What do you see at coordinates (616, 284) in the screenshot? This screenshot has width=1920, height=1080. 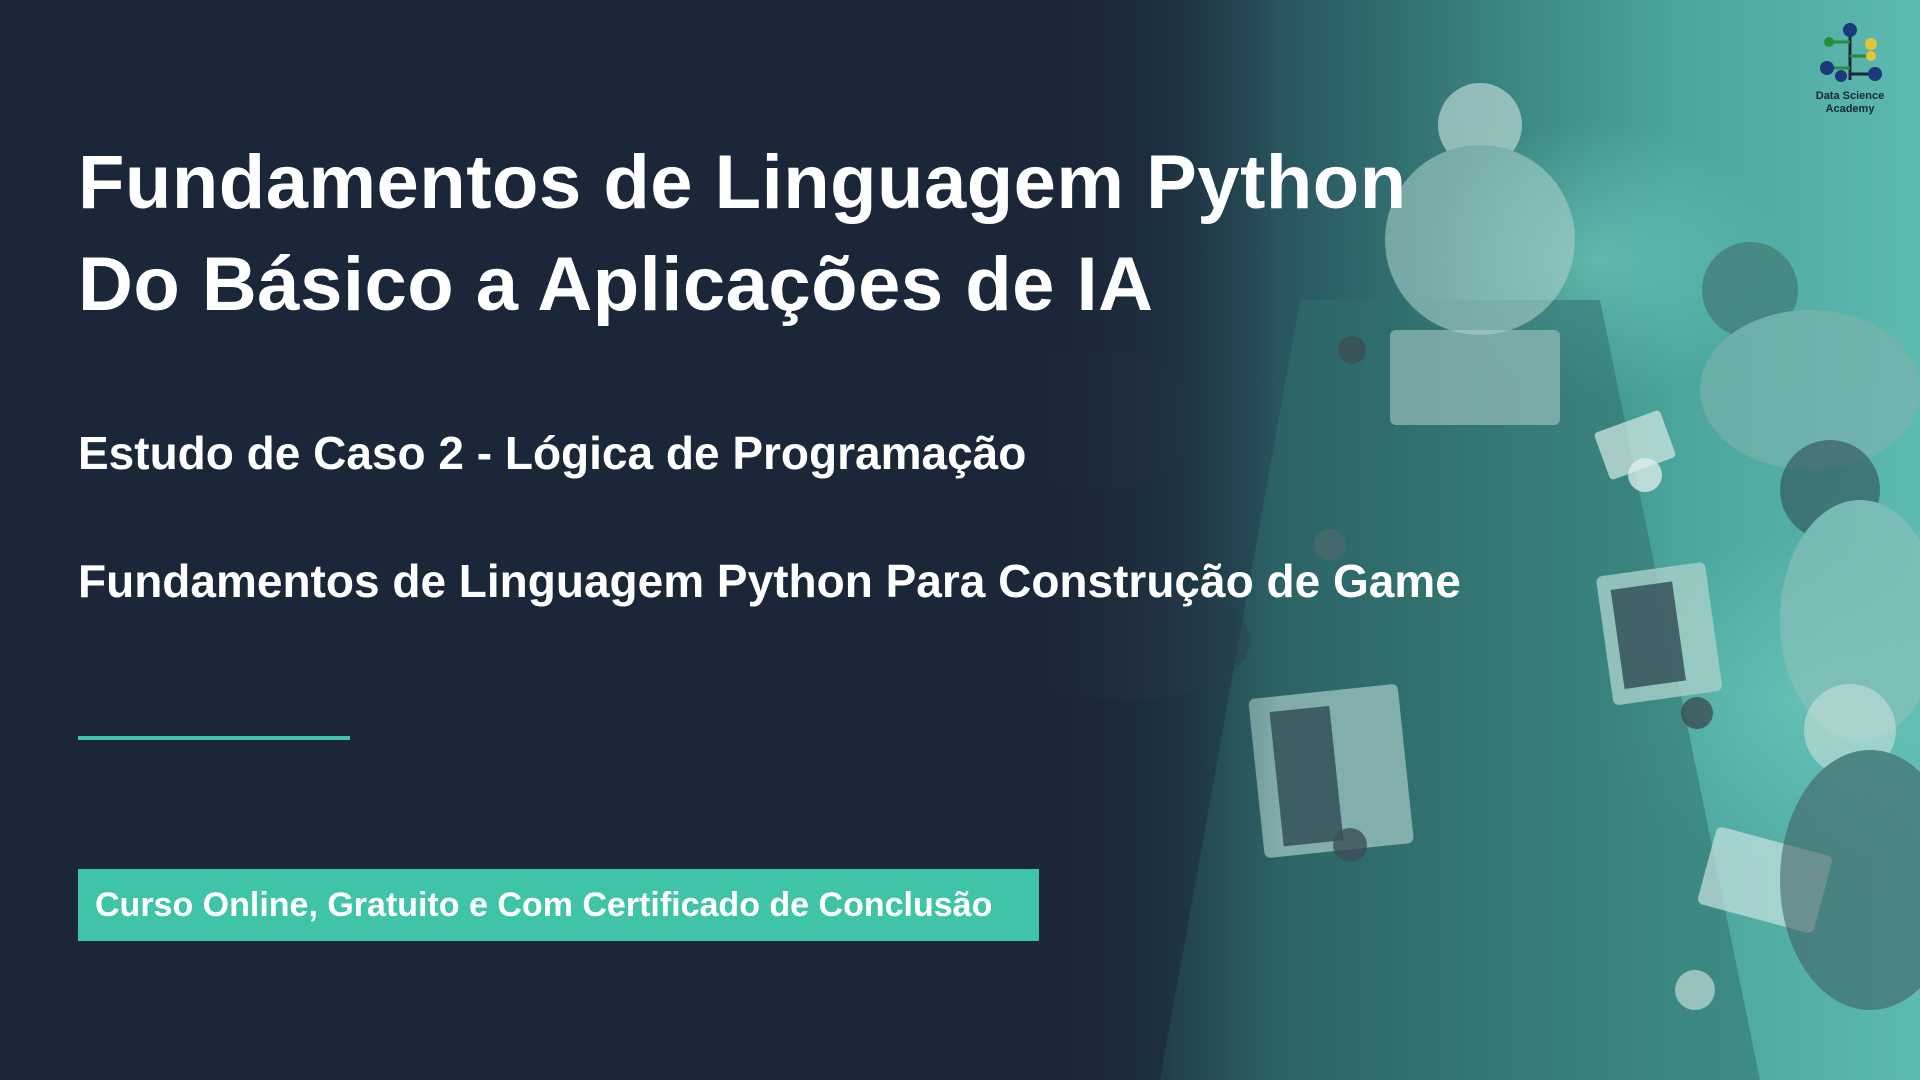 I see `course-title-line2: Do Básico a Aplicações de IA` at bounding box center [616, 284].